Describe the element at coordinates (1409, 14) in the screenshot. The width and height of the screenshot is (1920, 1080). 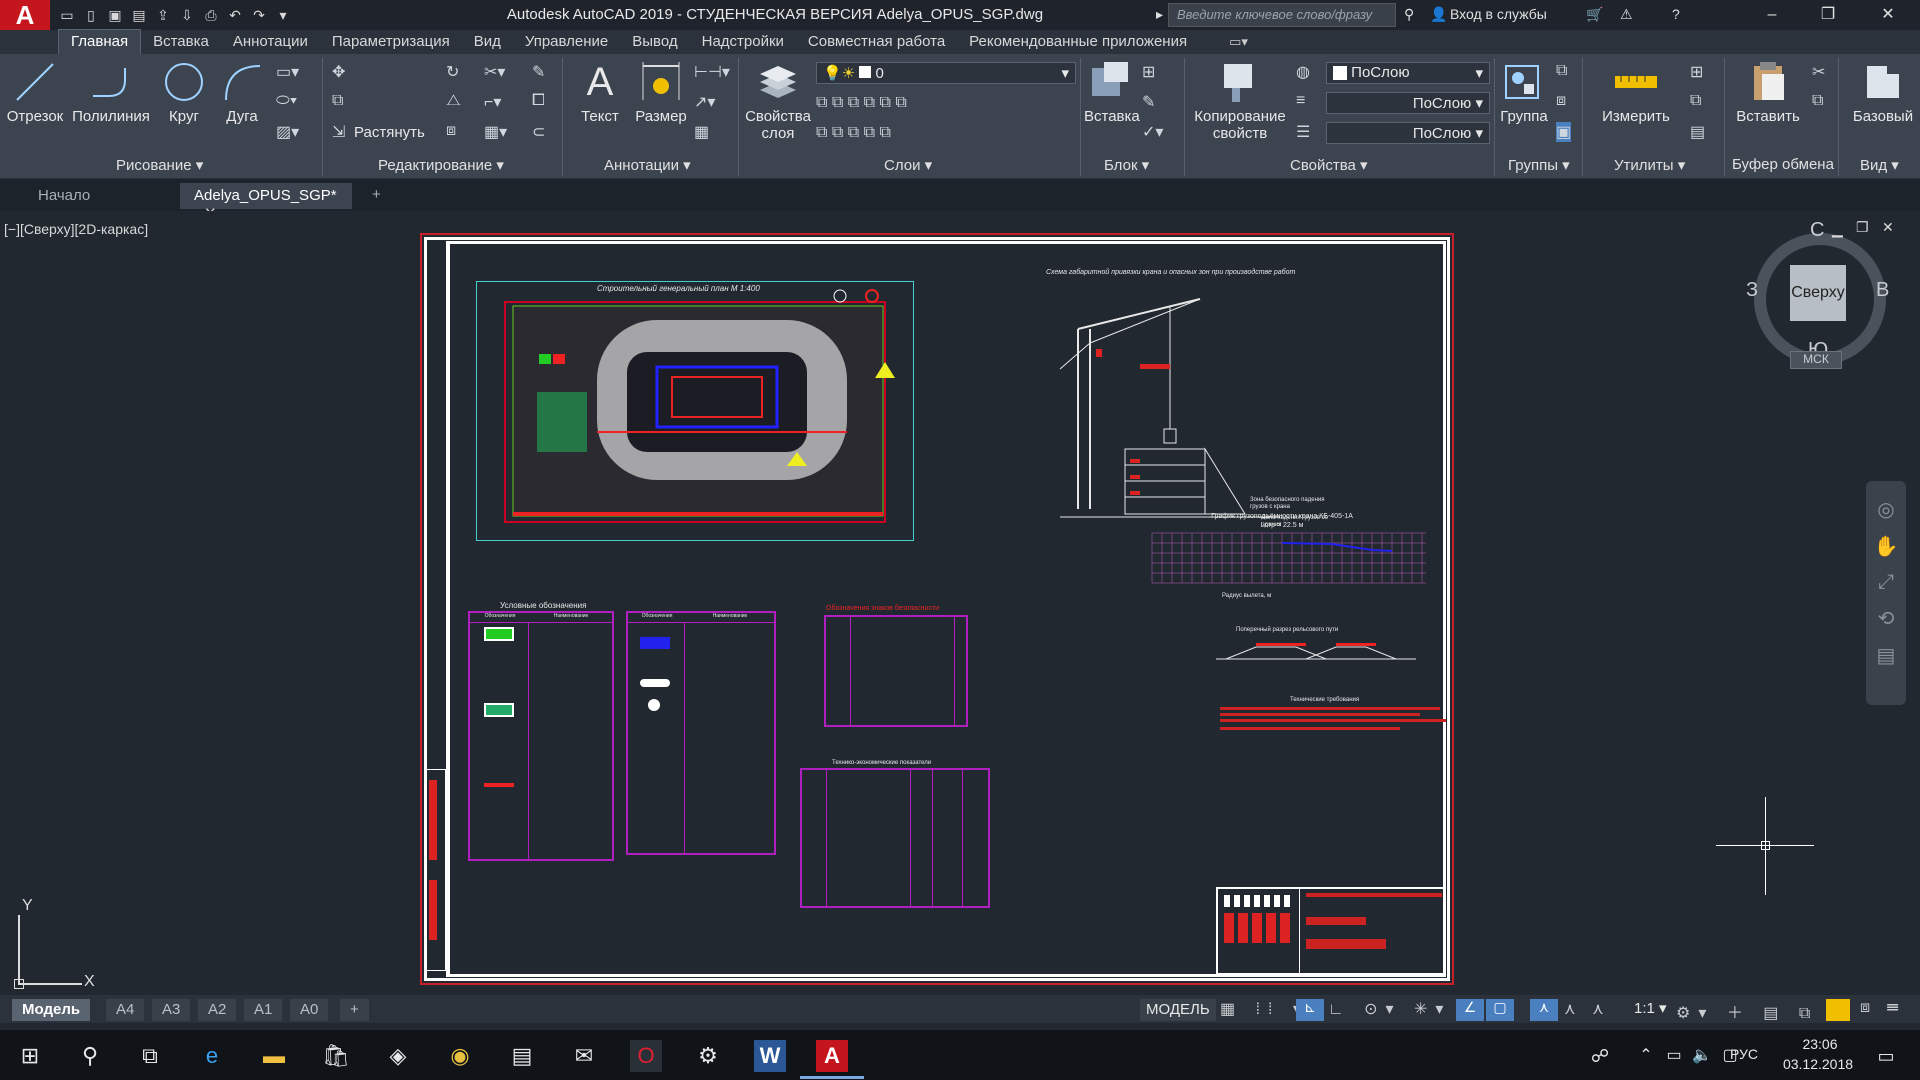
I see `binoculars-icon: ⚲` at that location.